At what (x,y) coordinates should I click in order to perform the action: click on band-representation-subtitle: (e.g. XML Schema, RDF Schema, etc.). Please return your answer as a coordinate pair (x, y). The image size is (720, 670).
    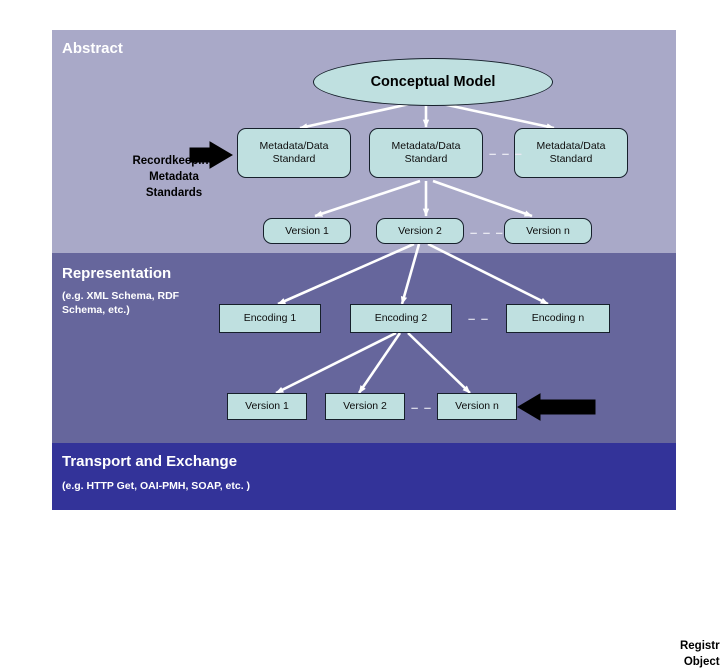
    Looking at the image, I should click on (121, 303).